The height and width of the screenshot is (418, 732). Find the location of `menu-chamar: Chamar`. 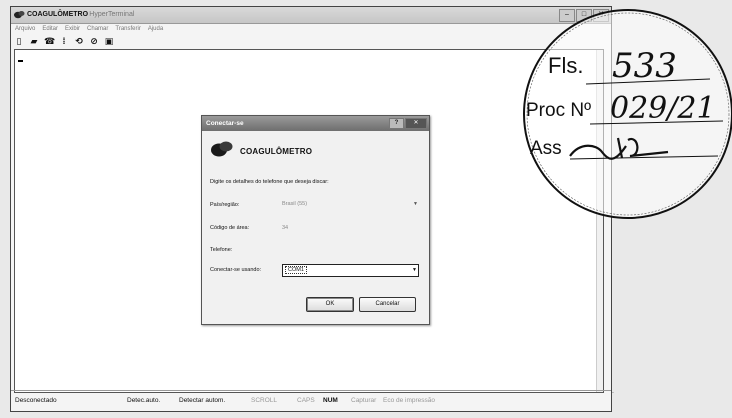

menu-chamar: Chamar is located at coordinates (97, 29).